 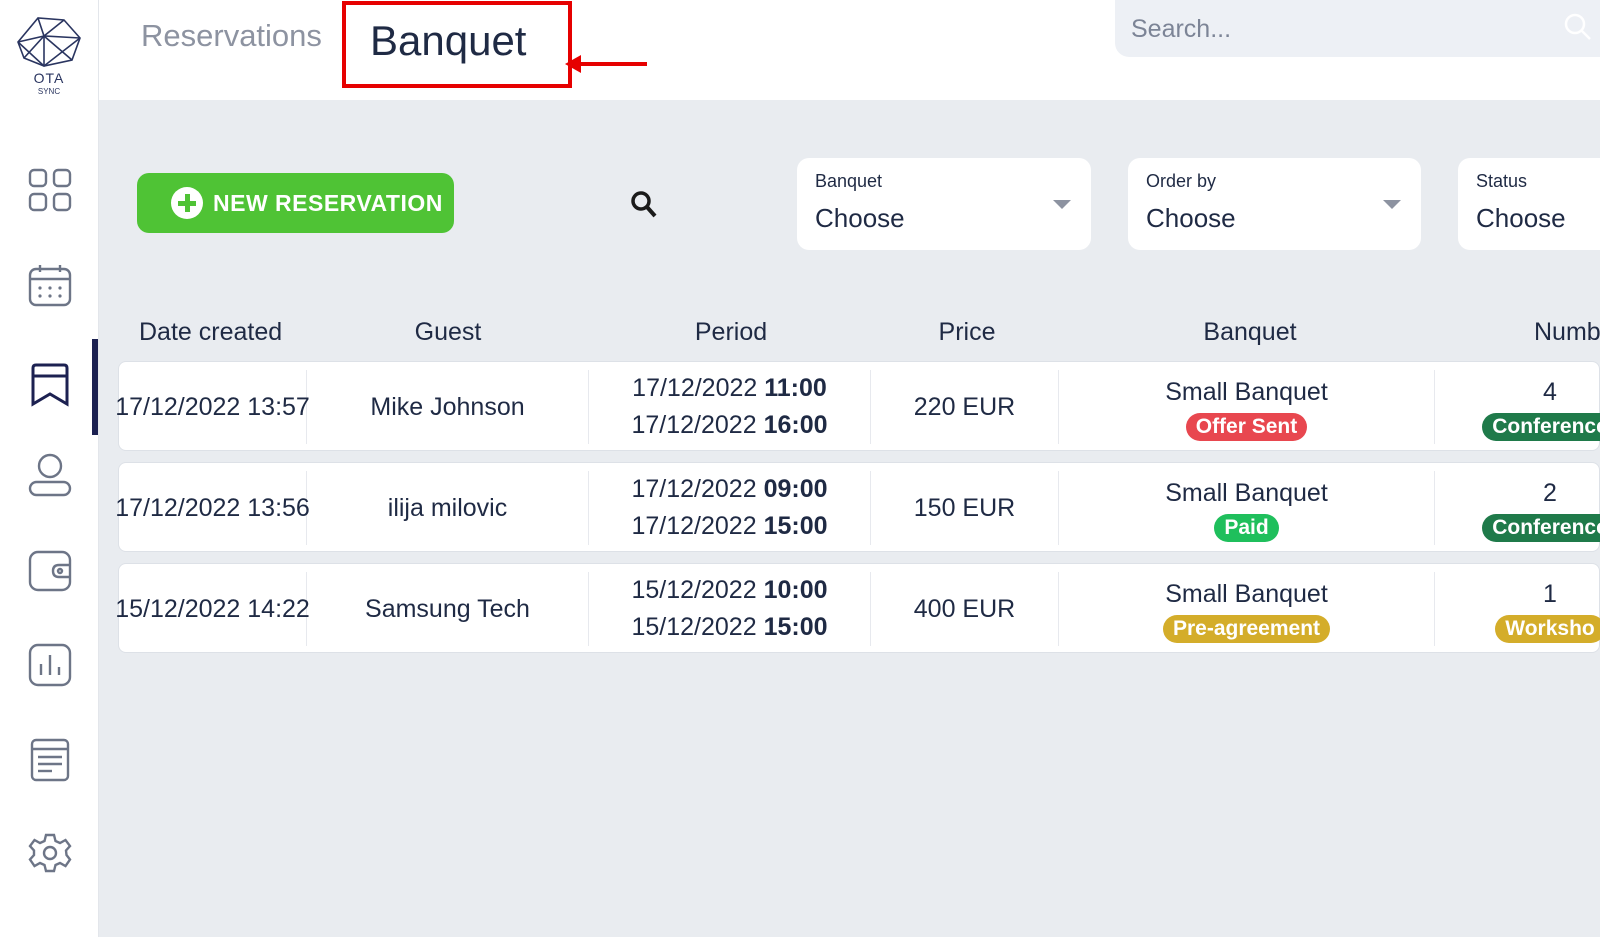 I want to click on gear-icon, so click(x=49, y=853).